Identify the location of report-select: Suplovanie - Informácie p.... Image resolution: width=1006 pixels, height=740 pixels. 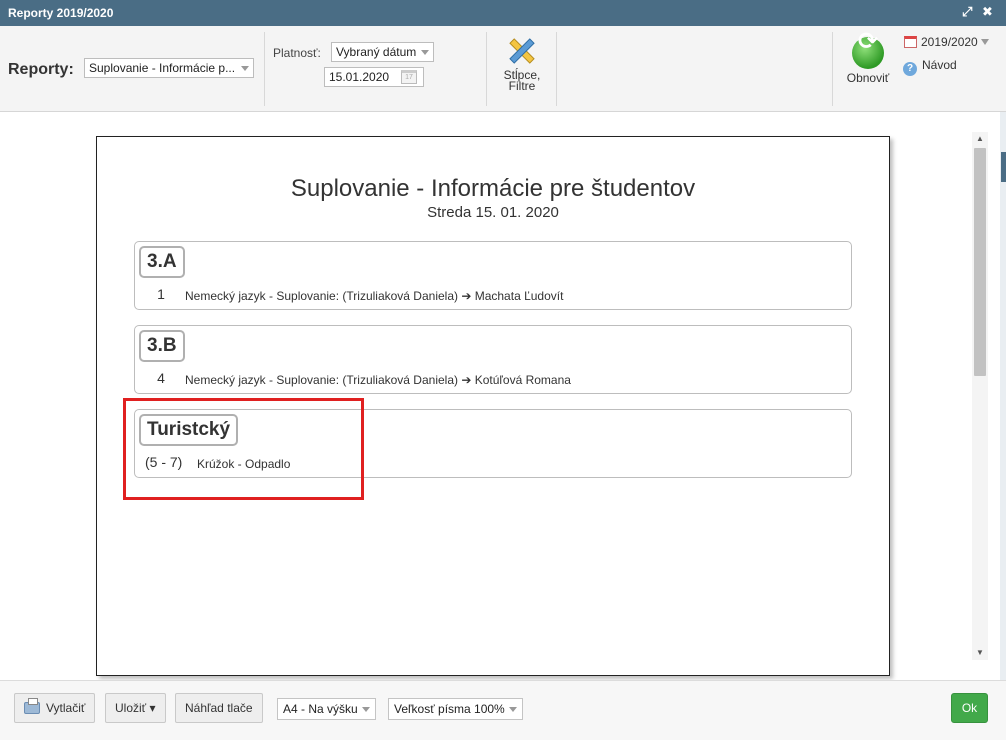
(169, 68).